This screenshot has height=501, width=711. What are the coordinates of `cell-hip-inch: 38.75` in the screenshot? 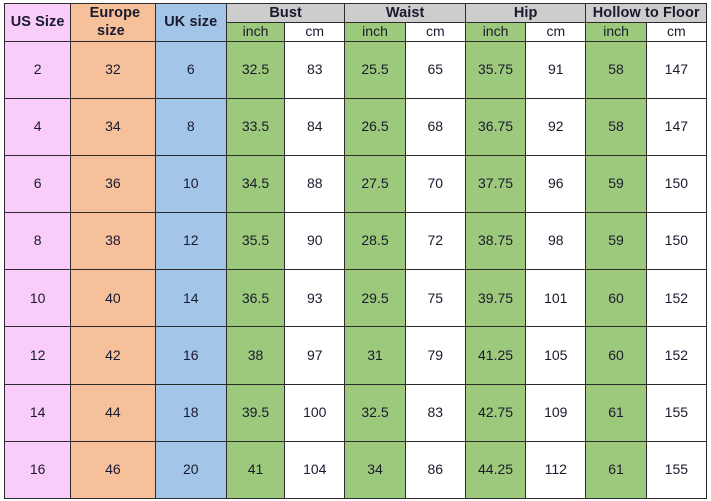 It's located at (495, 241).